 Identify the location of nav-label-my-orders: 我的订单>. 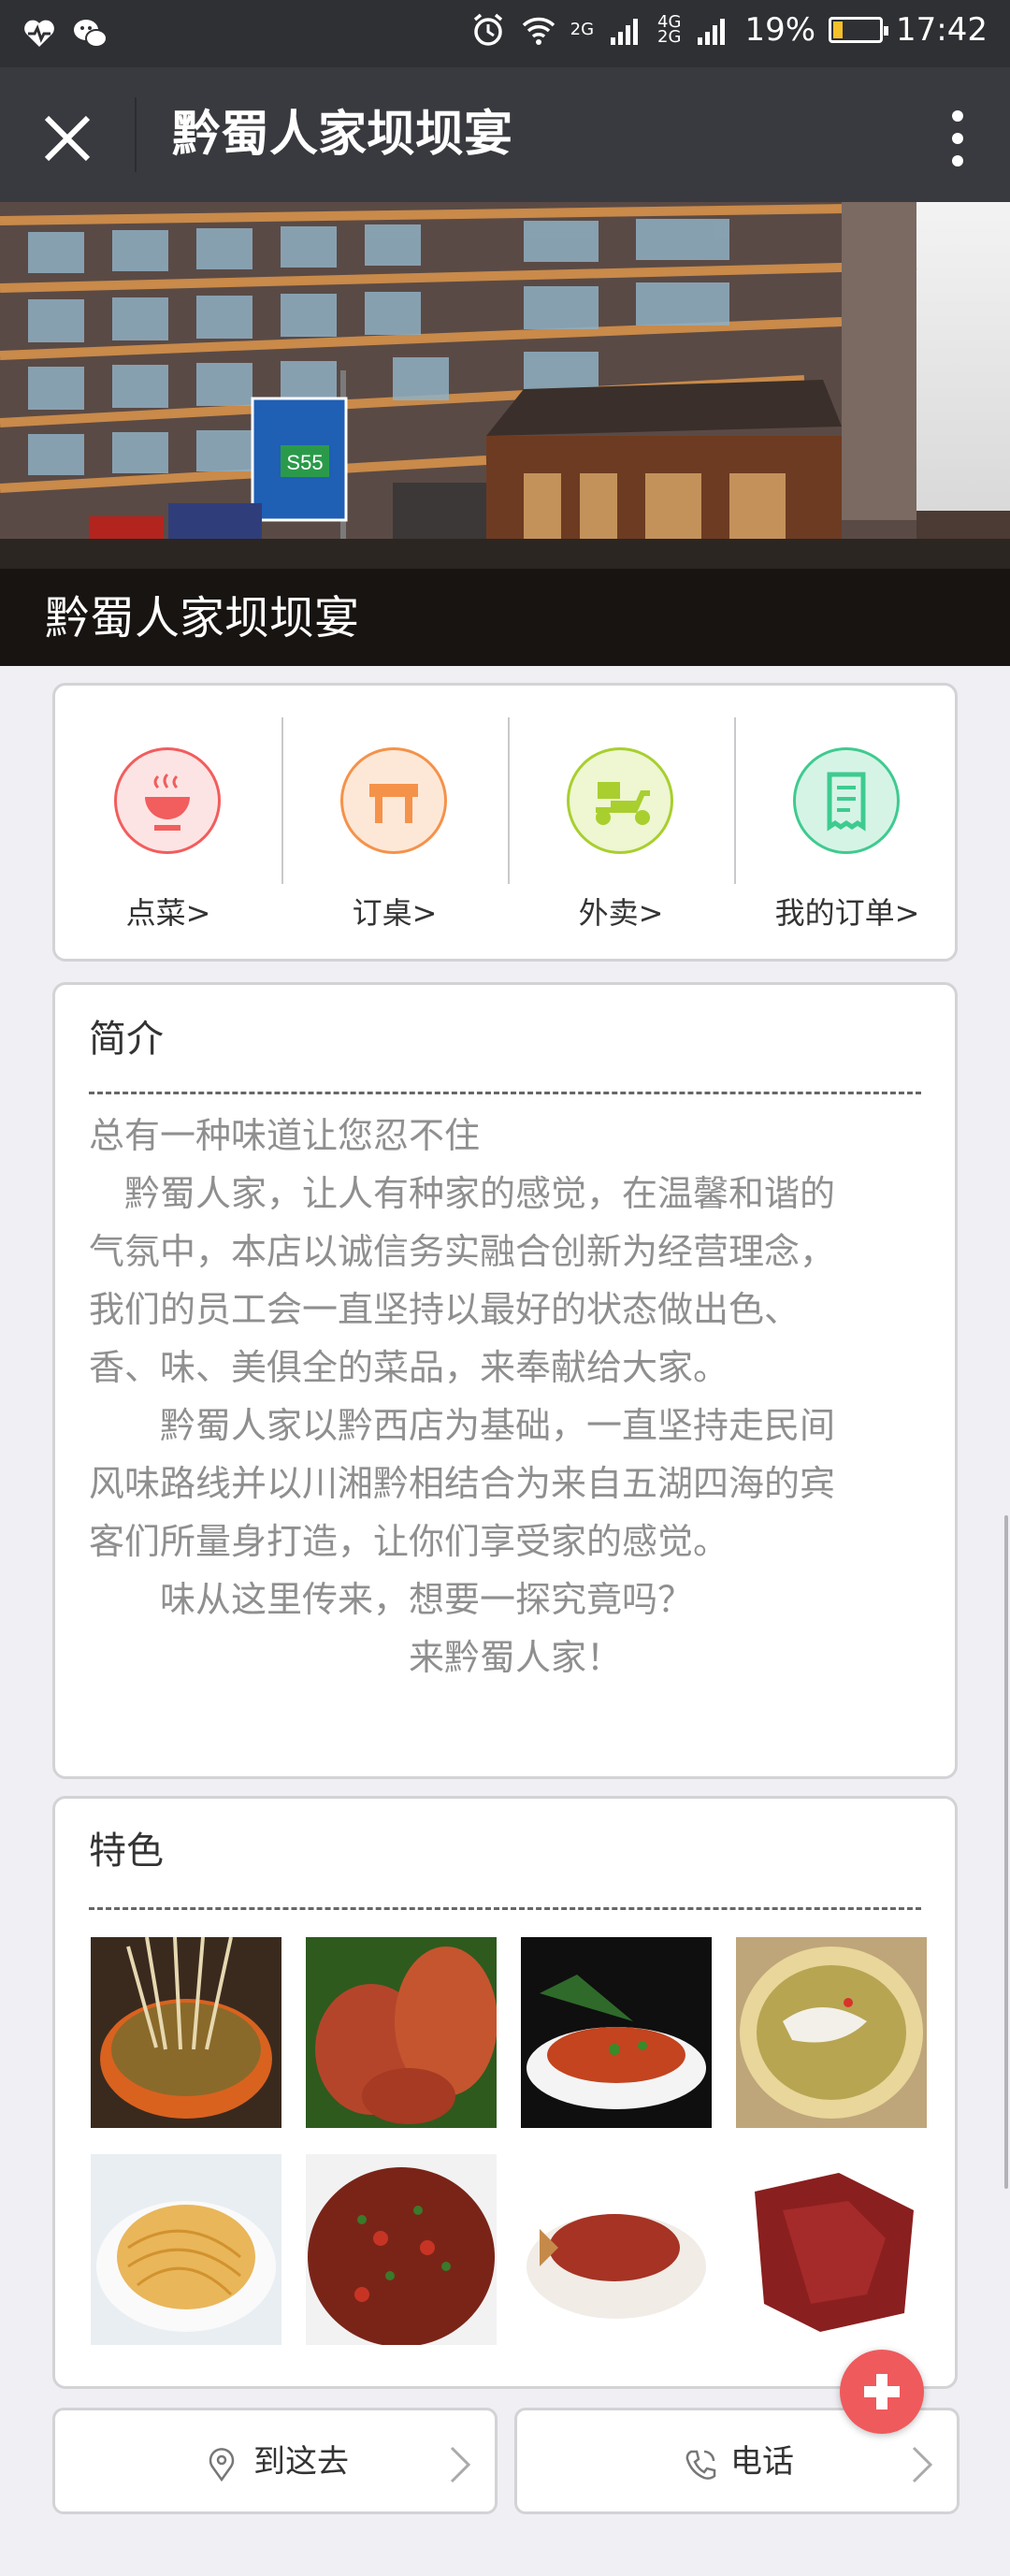
(847, 913).